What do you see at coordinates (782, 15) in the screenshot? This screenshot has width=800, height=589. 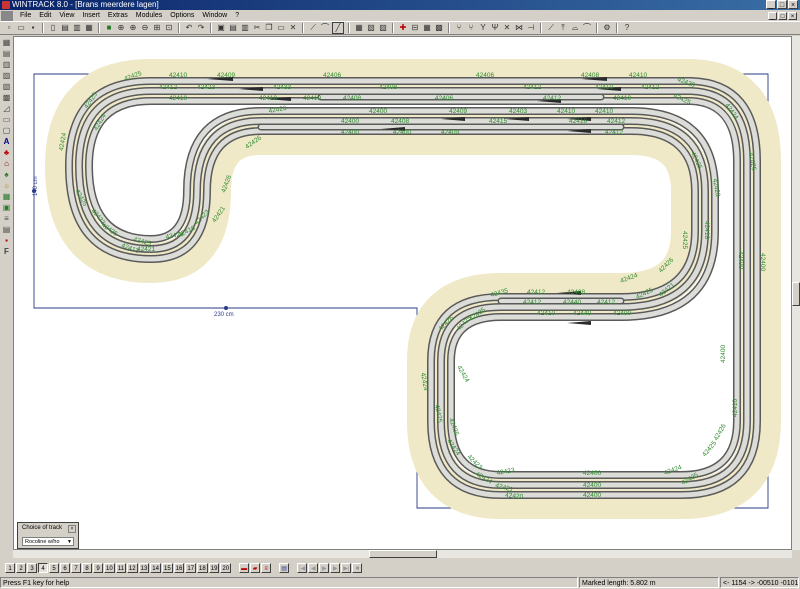 I see `doc-restore-button: □` at bounding box center [782, 15].